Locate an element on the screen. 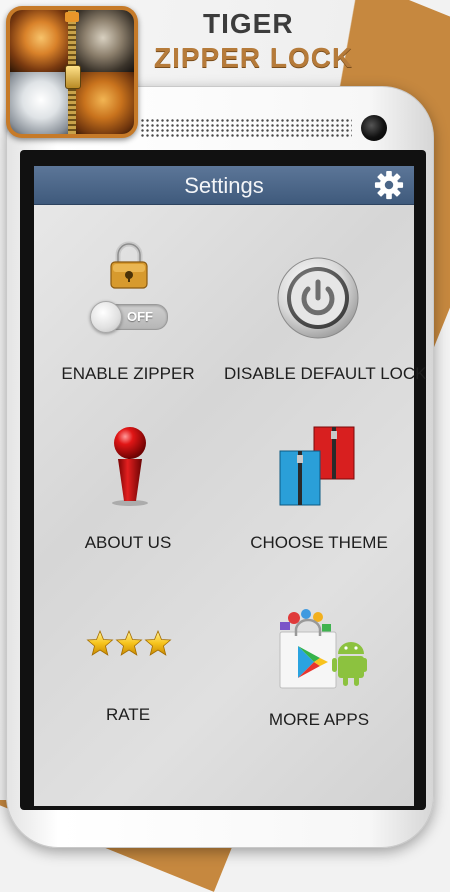 This screenshot has height=892, width=450. padlock-icon is located at coordinates (129, 265).